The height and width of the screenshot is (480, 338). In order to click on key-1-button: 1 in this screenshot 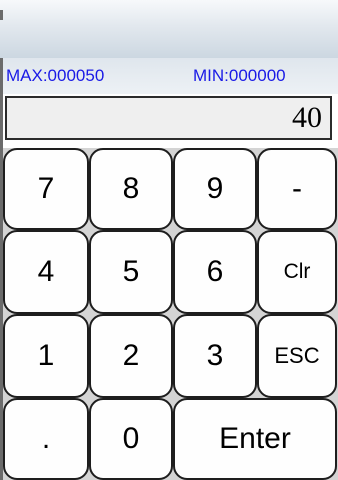, I will do `click(46, 356)`.